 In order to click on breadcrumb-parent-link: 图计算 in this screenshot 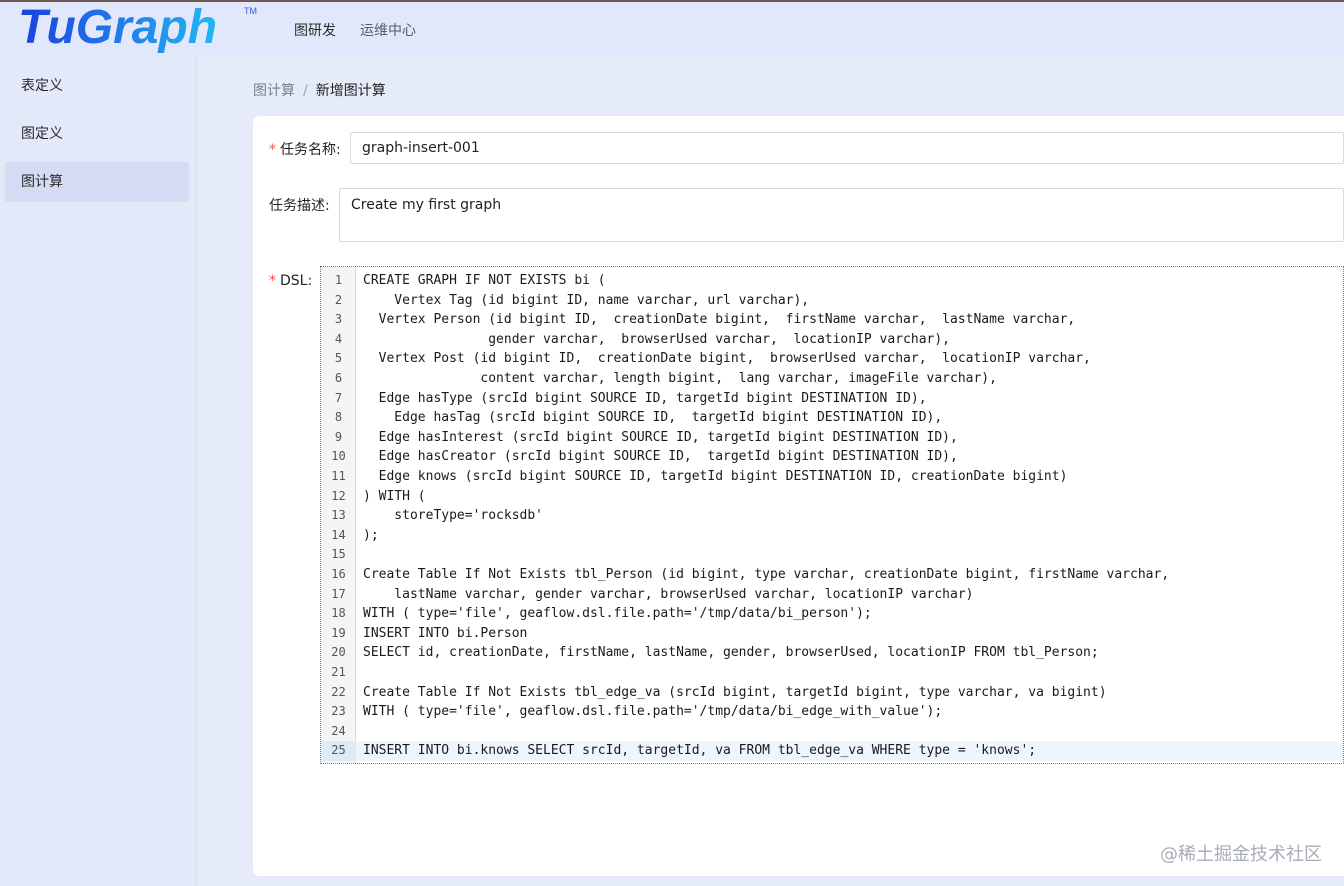, I will do `click(274, 91)`.